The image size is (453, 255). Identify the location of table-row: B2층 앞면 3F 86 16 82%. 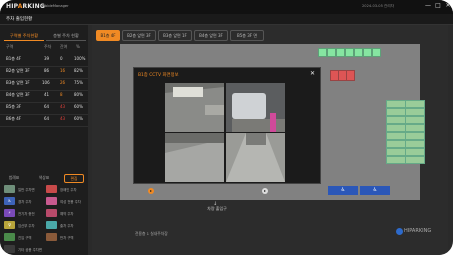
(44, 73).